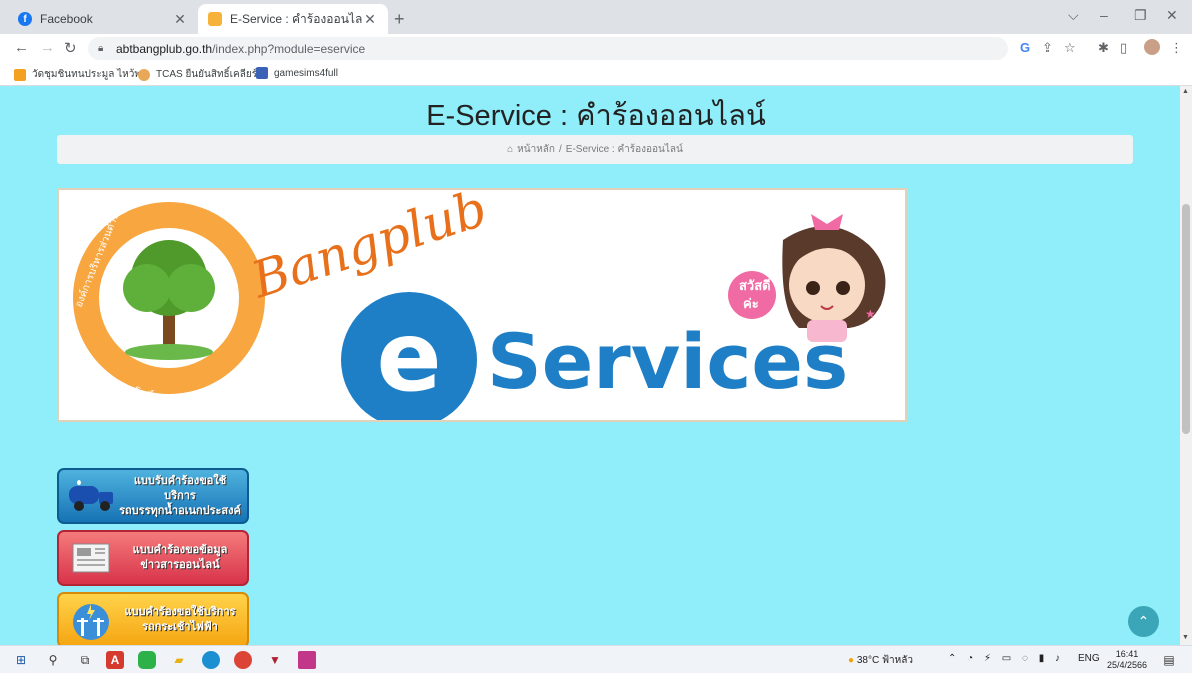 The image size is (1192, 673). Describe the element at coordinates (91, 495) in the screenshot. I see `water-truck-icon` at that location.